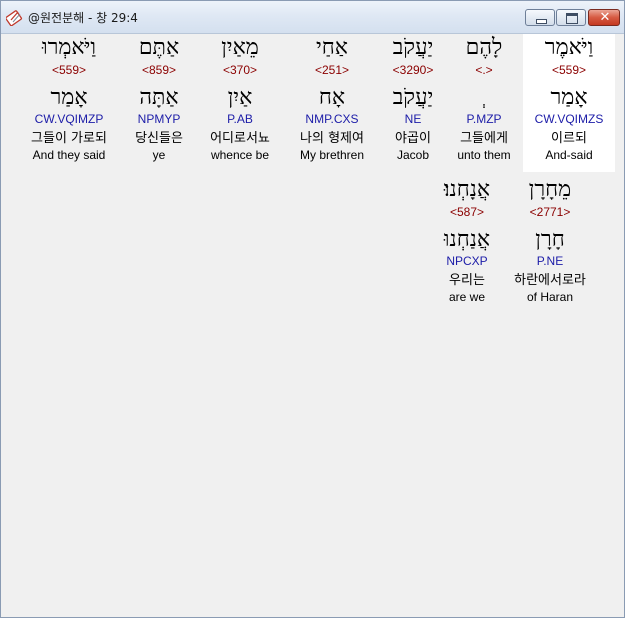 Image resolution: width=625 pixels, height=618 pixels. I want to click on english-gloss: whence be, so click(240, 155).